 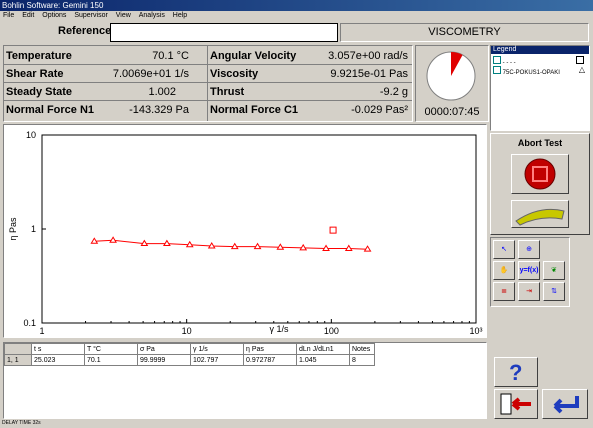 I want to click on thrust-value: -9.2 g, so click(x=393, y=92).